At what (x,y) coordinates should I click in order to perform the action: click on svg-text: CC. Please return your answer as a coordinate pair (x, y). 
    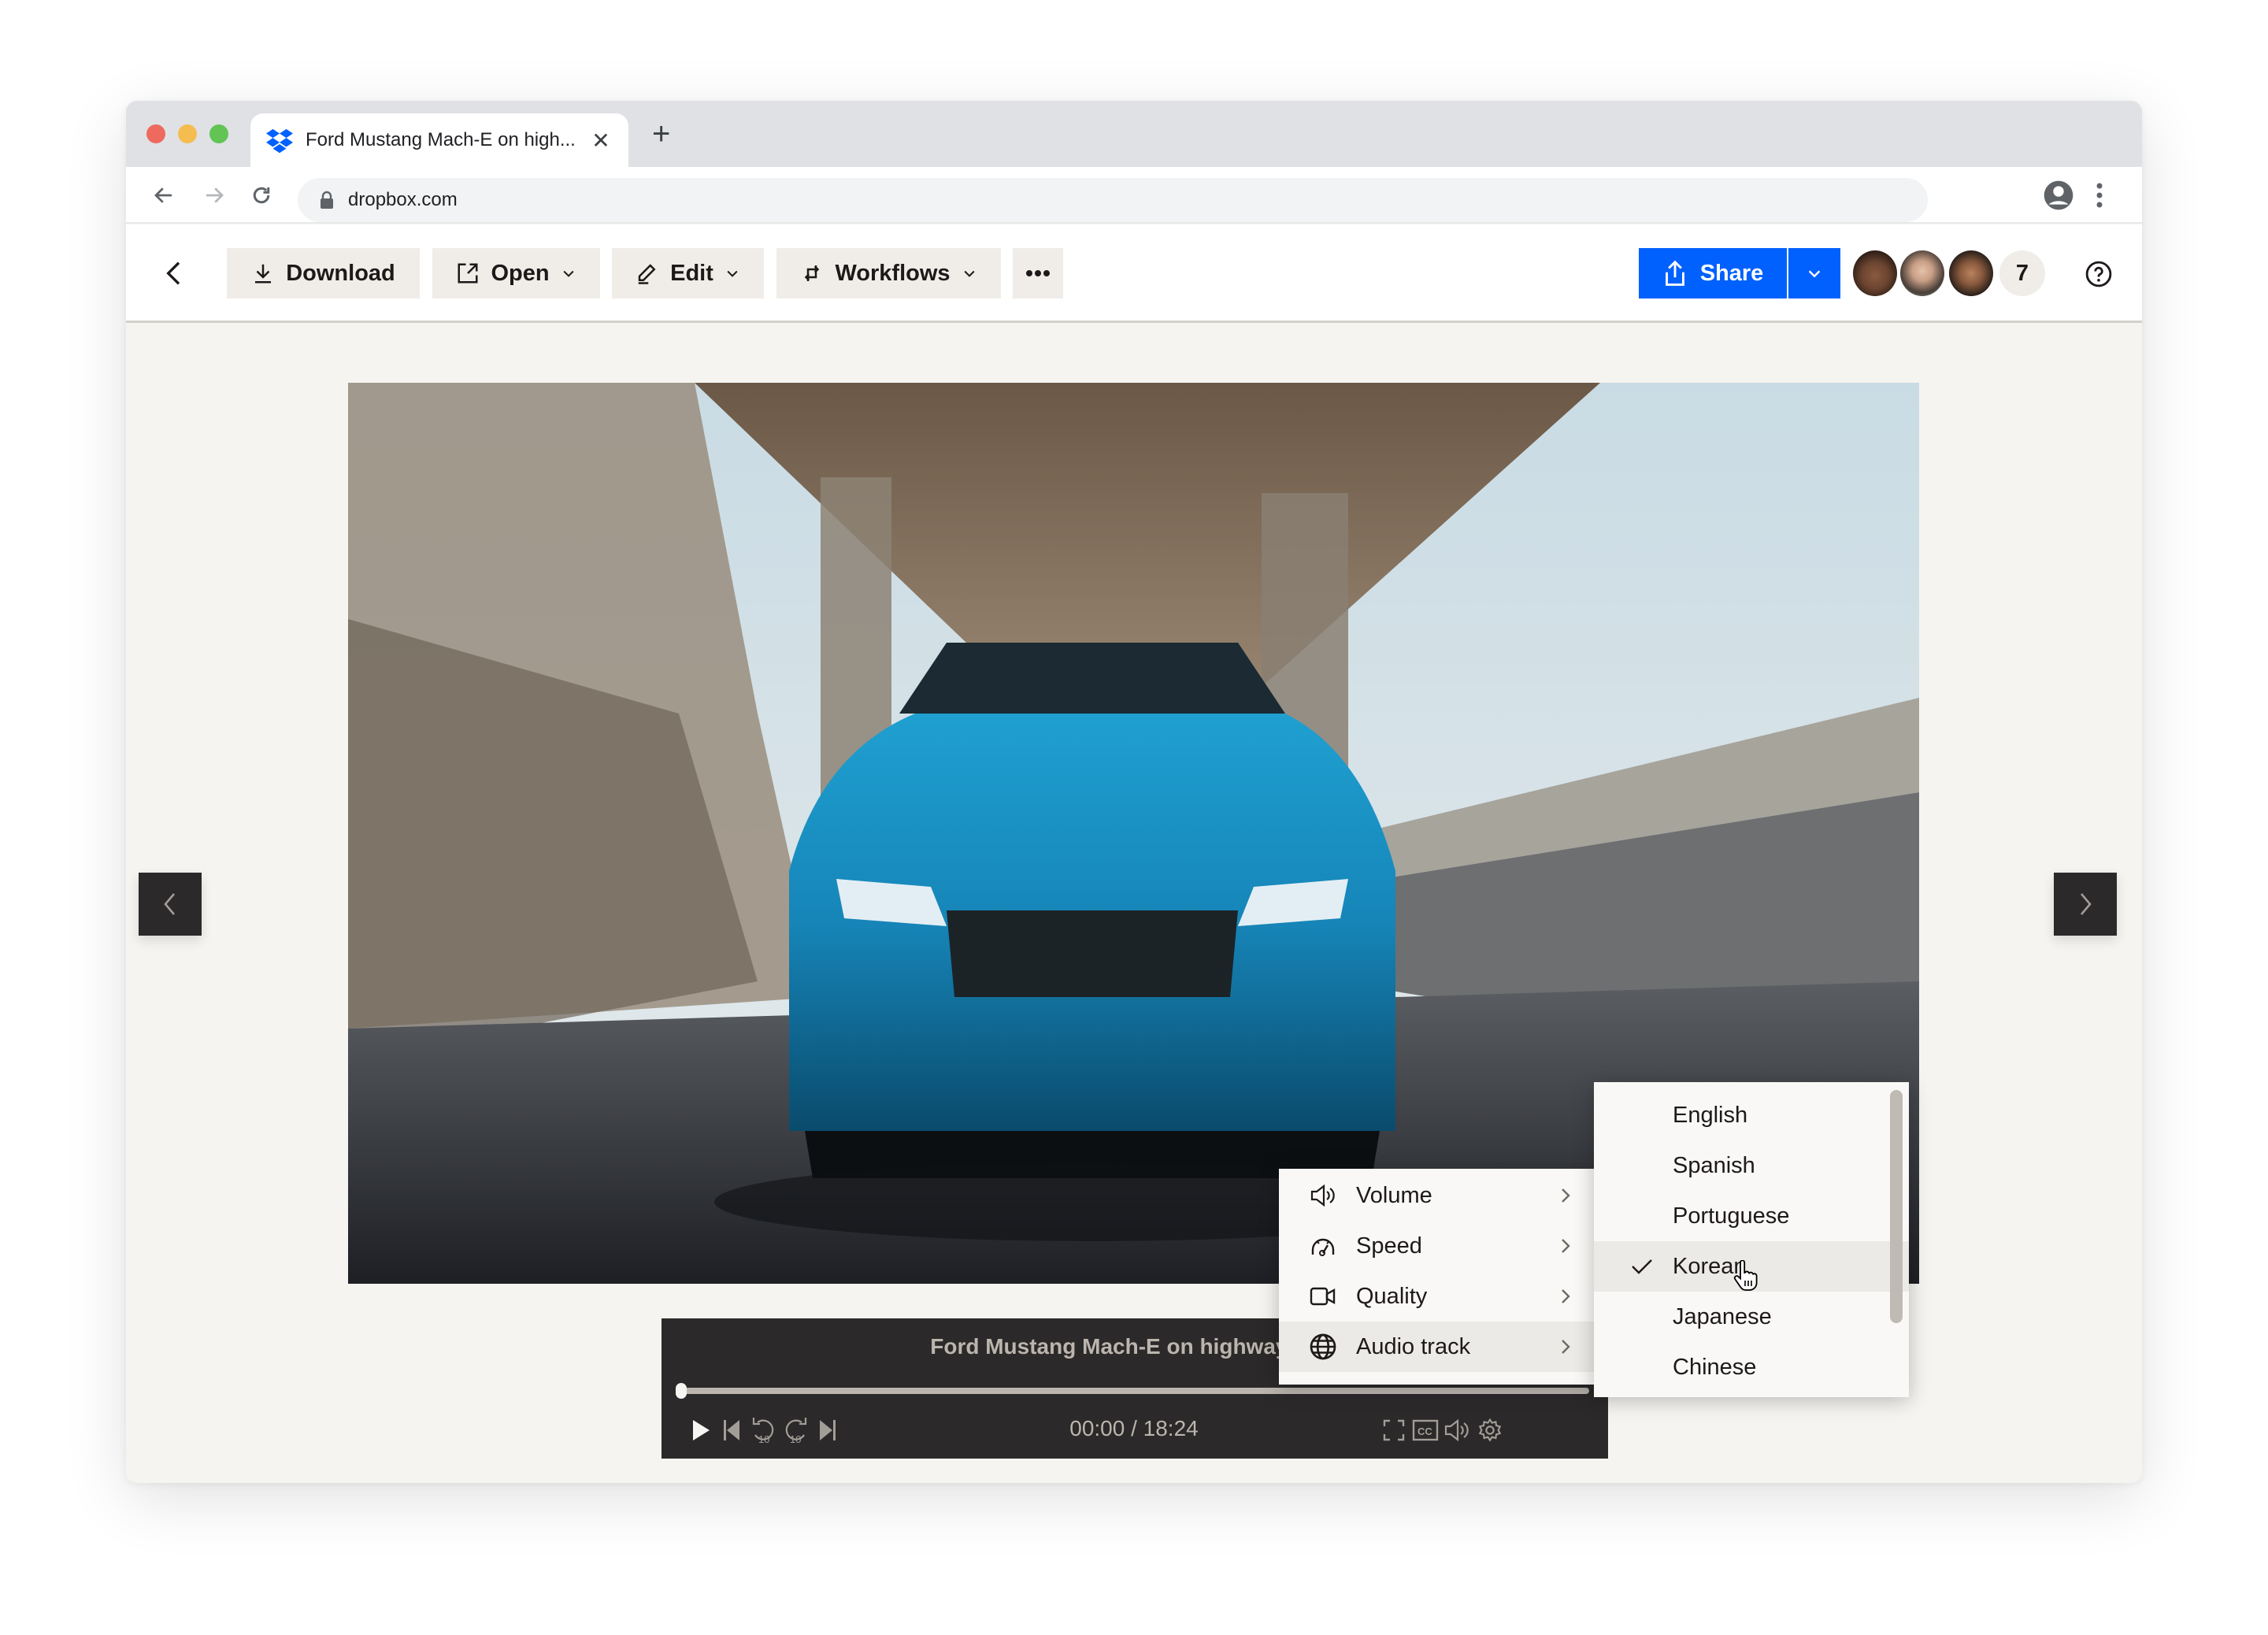
    Looking at the image, I should click on (1425, 1432).